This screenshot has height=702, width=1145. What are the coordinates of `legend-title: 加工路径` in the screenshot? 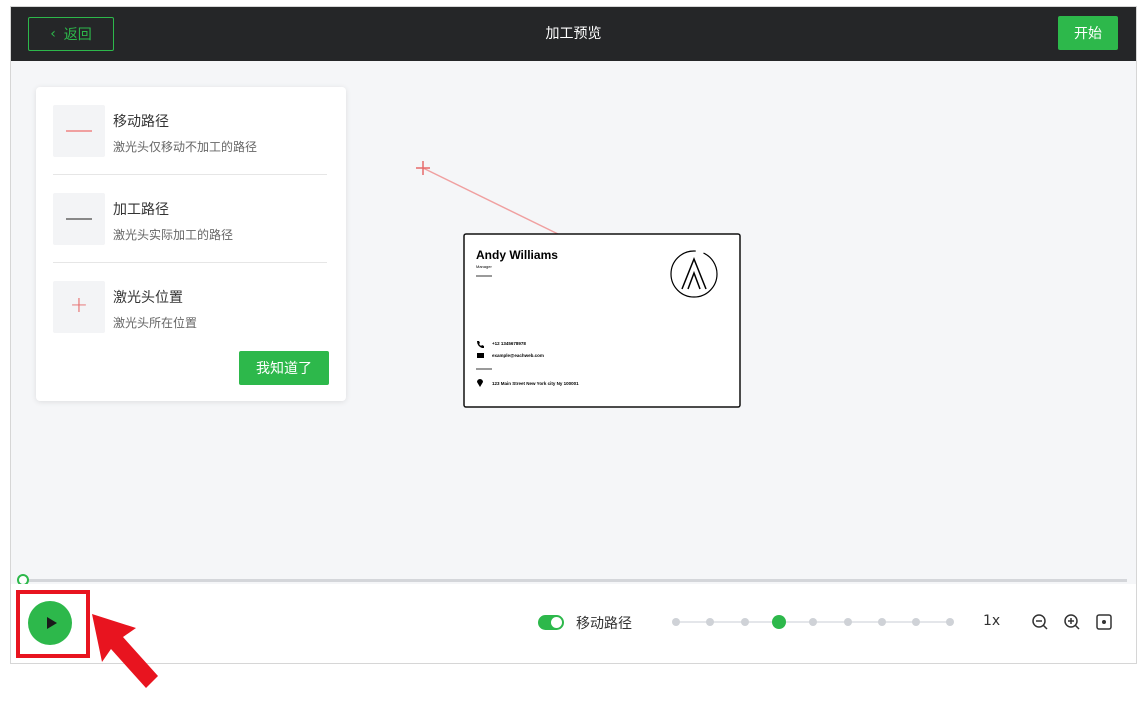 It's located at (141, 210).